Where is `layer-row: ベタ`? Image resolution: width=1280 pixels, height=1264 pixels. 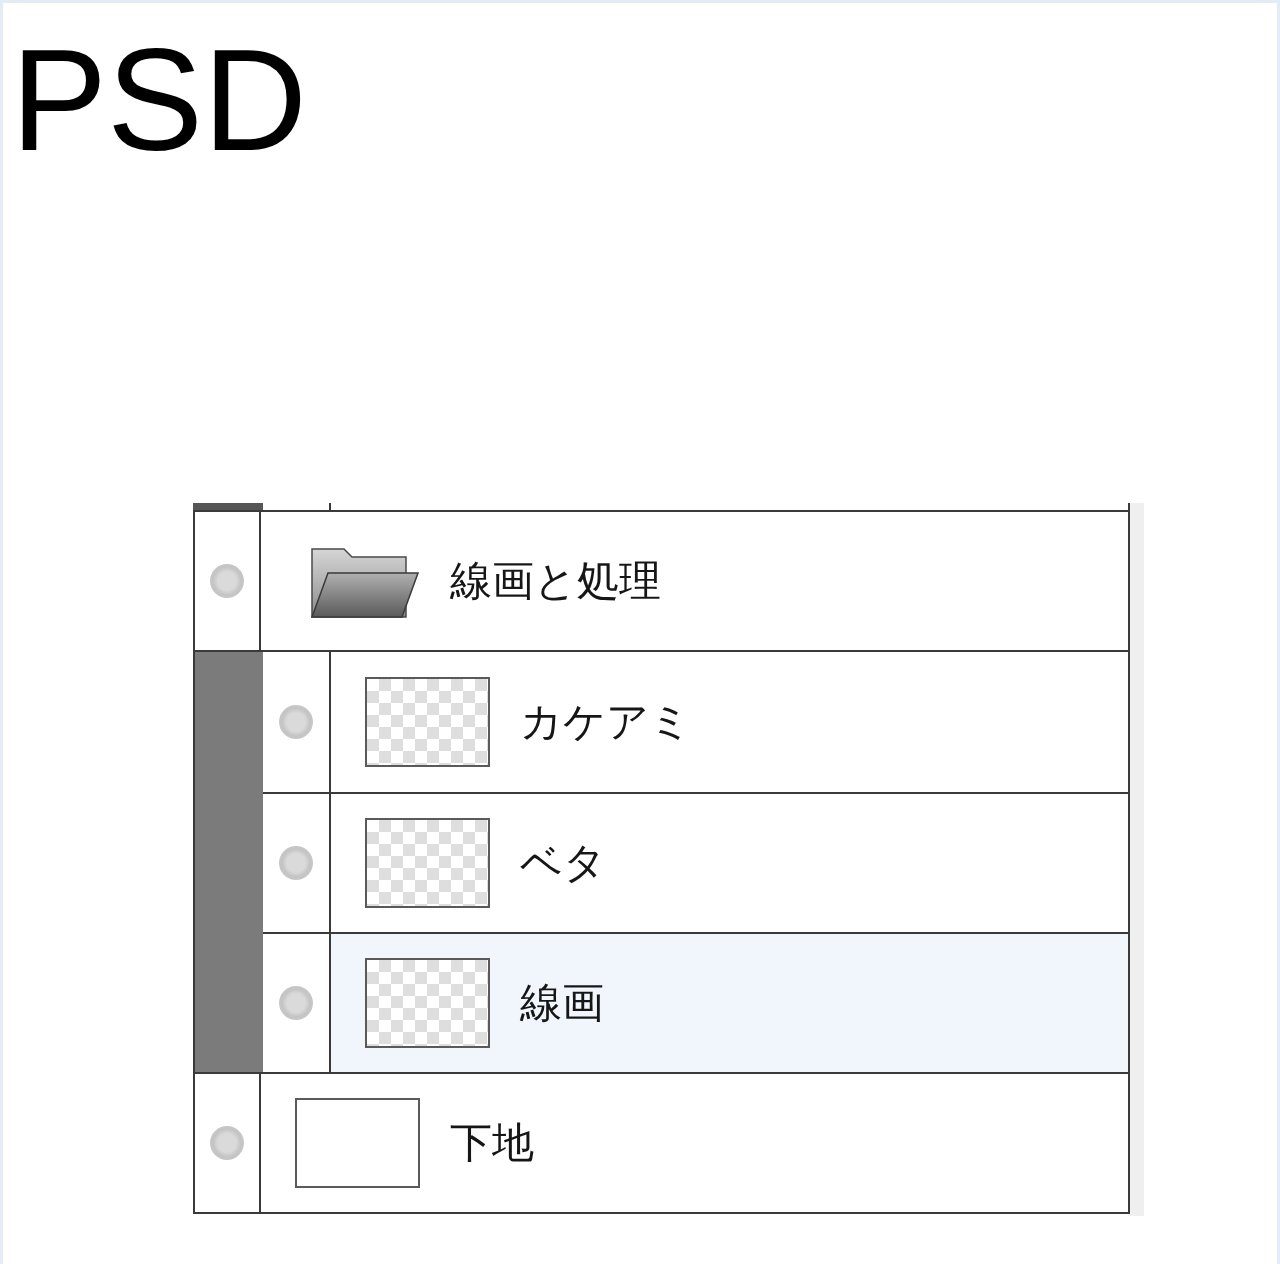 layer-row: ベタ is located at coordinates (695, 862).